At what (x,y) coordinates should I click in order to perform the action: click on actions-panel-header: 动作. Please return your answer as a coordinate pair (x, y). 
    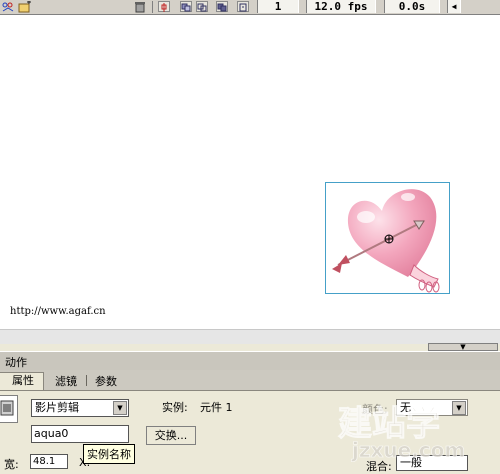
    Looking at the image, I should click on (250, 361).